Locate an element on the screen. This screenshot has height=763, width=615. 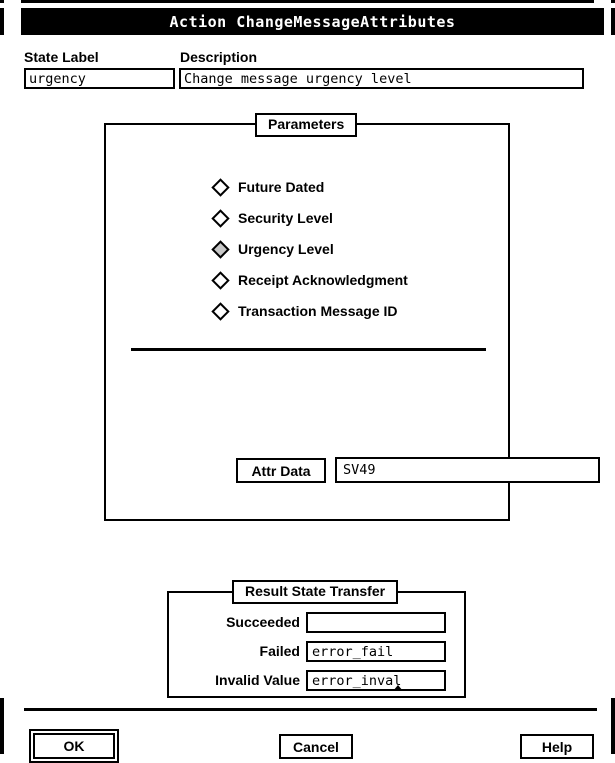
resize-grip-gap-top-right-h is located at coordinates (602, 1).